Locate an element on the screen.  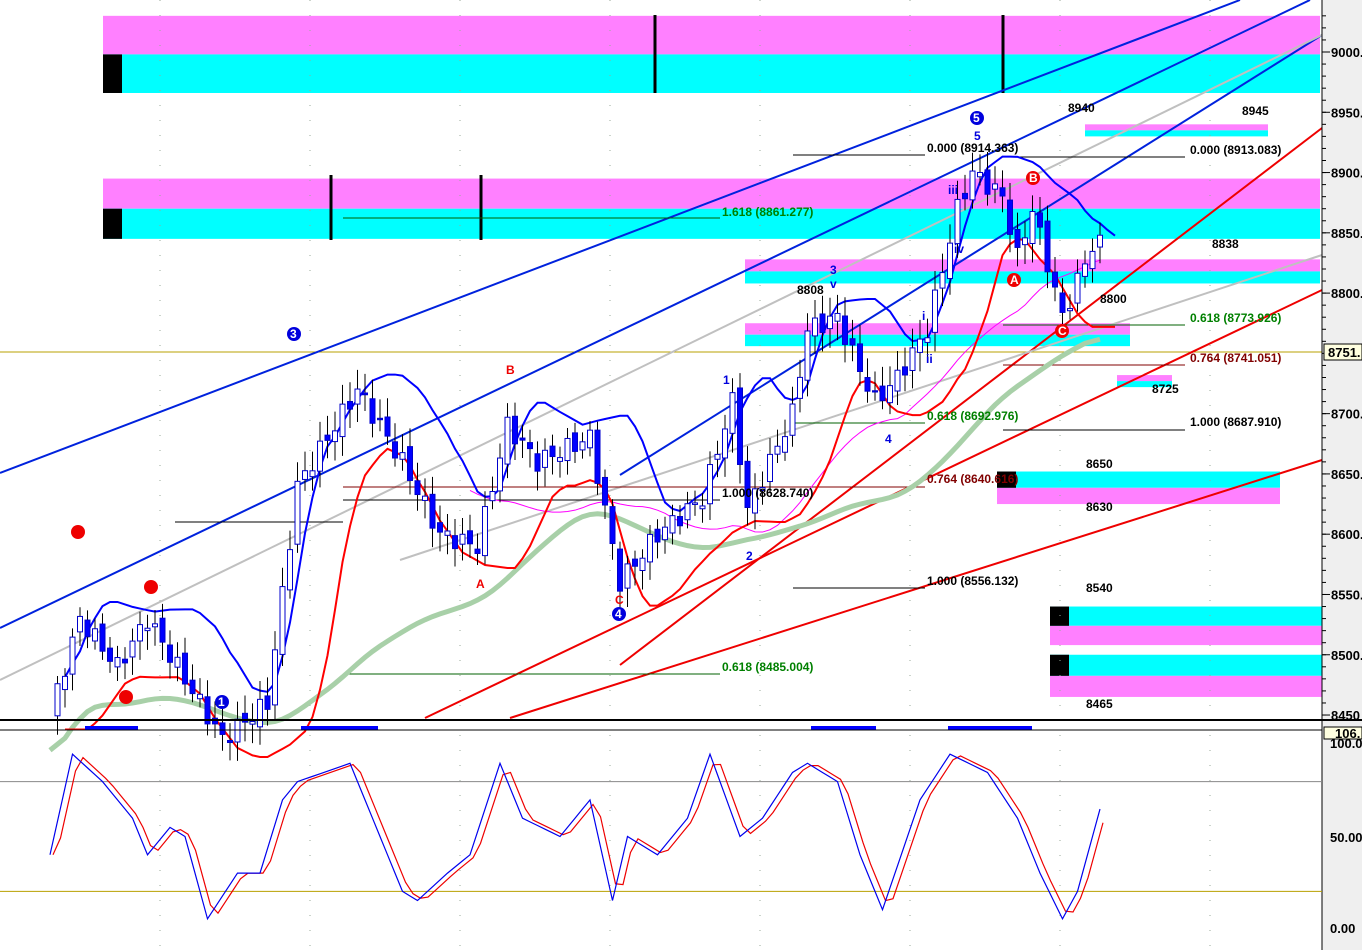
fib-label: 0.618 (8773.926) is located at coordinates (1235, 318).